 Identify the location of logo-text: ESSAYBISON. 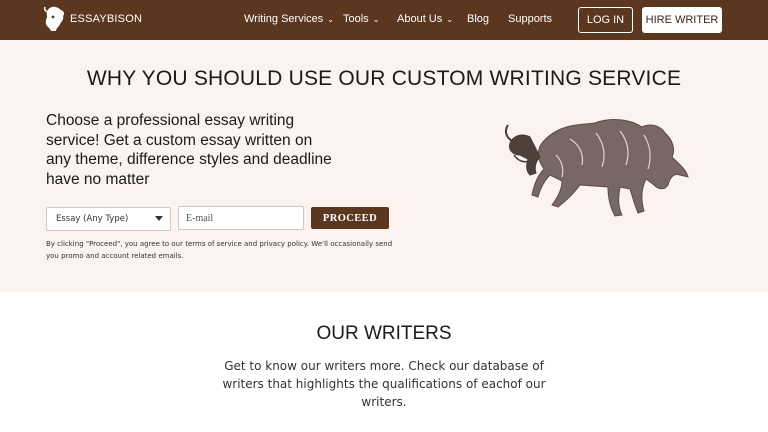
(106, 19).